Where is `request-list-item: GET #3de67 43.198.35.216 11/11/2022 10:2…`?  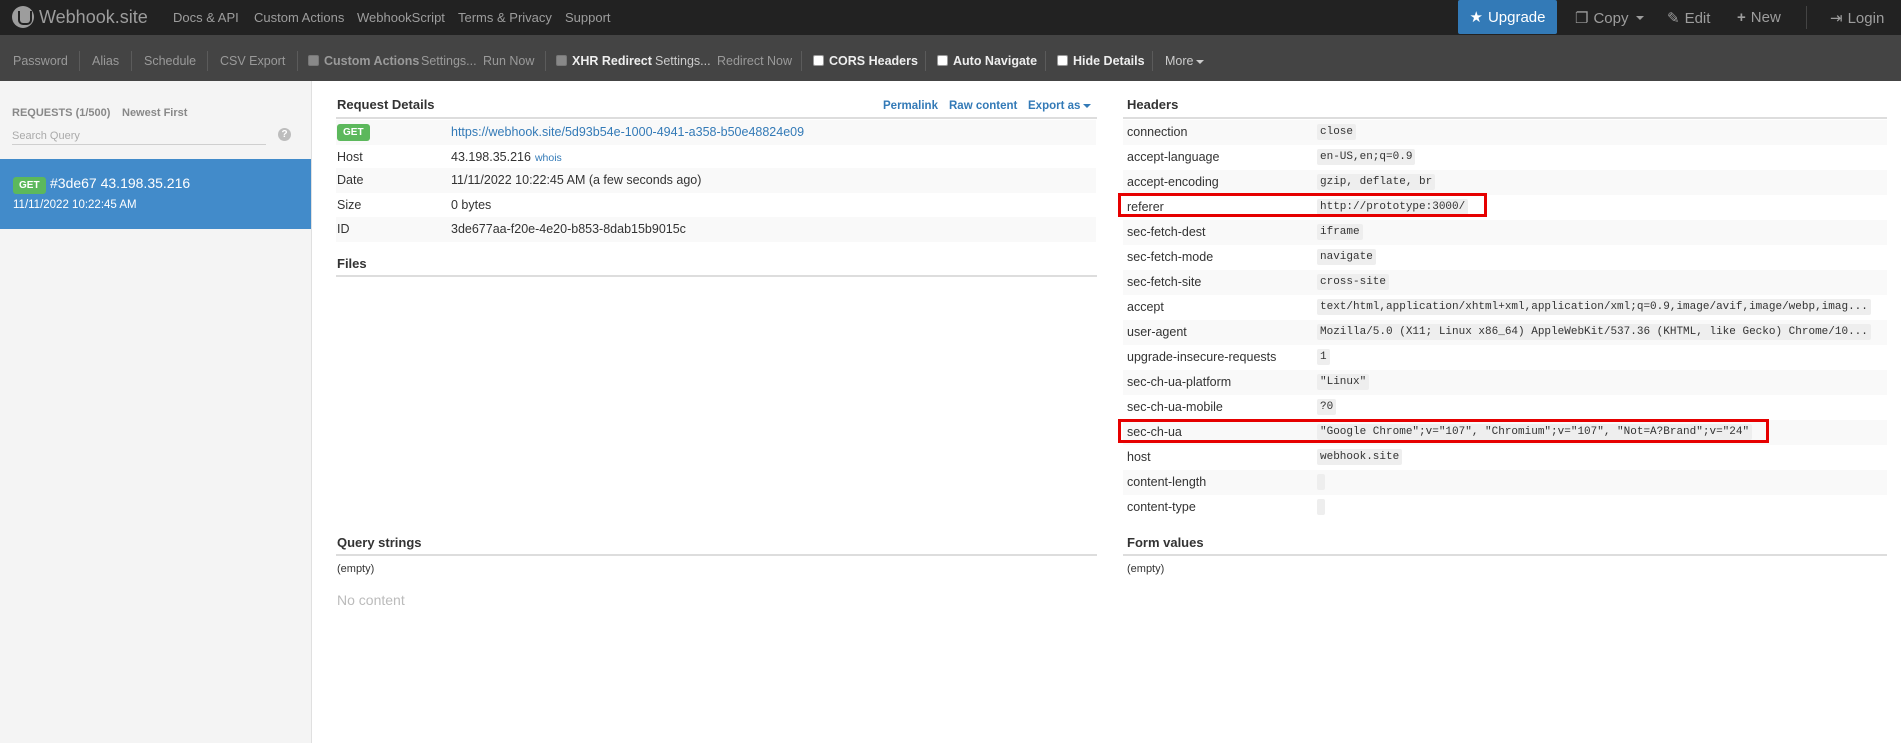
request-list-item: GET #3de67 43.198.35.216 11/11/2022 10:2… is located at coordinates (155, 194).